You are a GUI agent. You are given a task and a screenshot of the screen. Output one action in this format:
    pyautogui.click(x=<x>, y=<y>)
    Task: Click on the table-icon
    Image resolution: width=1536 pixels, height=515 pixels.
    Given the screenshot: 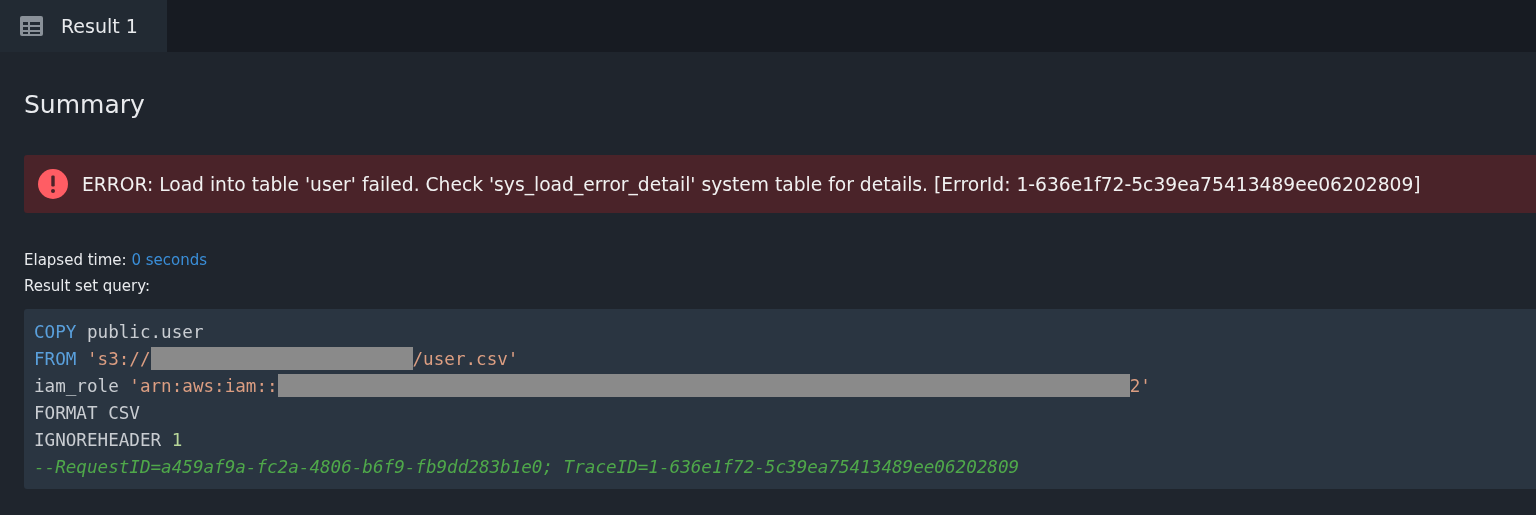 What is the action you would take?
    pyautogui.click(x=31, y=26)
    